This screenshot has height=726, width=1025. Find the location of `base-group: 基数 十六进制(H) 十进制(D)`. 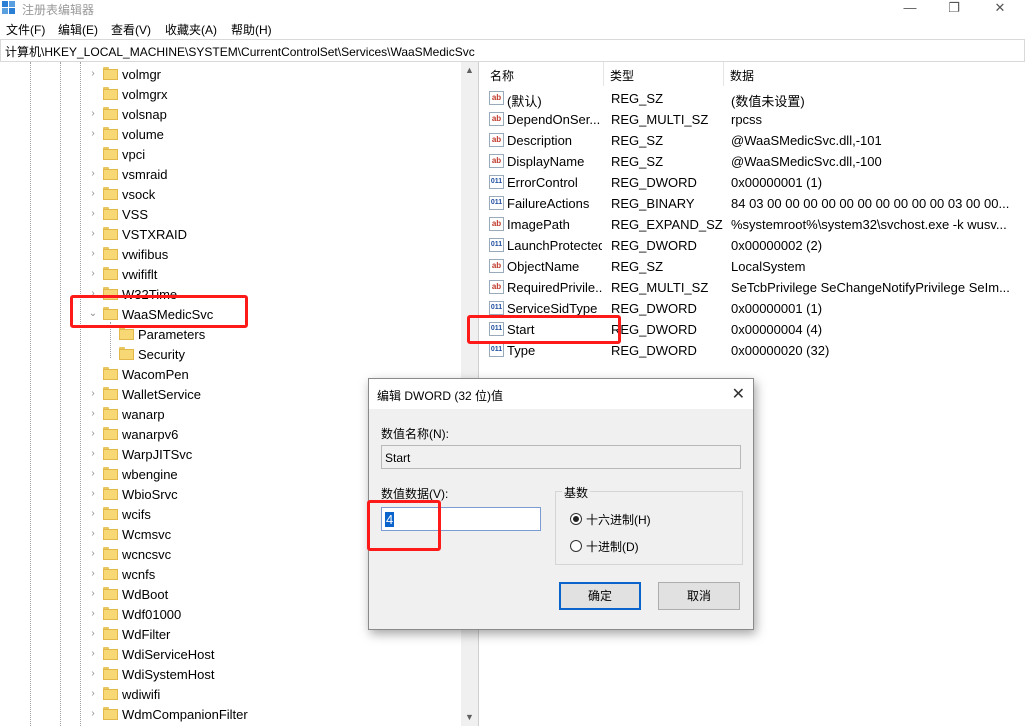

base-group: 基数 十六进制(H) 十进制(D) is located at coordinates (649, 524).